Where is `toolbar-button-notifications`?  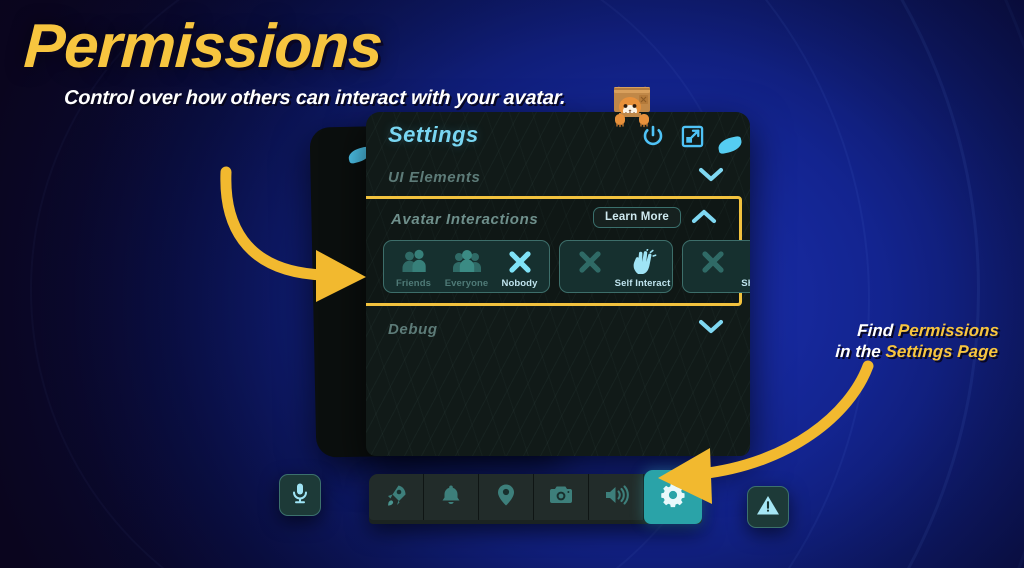 toolbar-button-notifications is located at coordinates (451, 497).